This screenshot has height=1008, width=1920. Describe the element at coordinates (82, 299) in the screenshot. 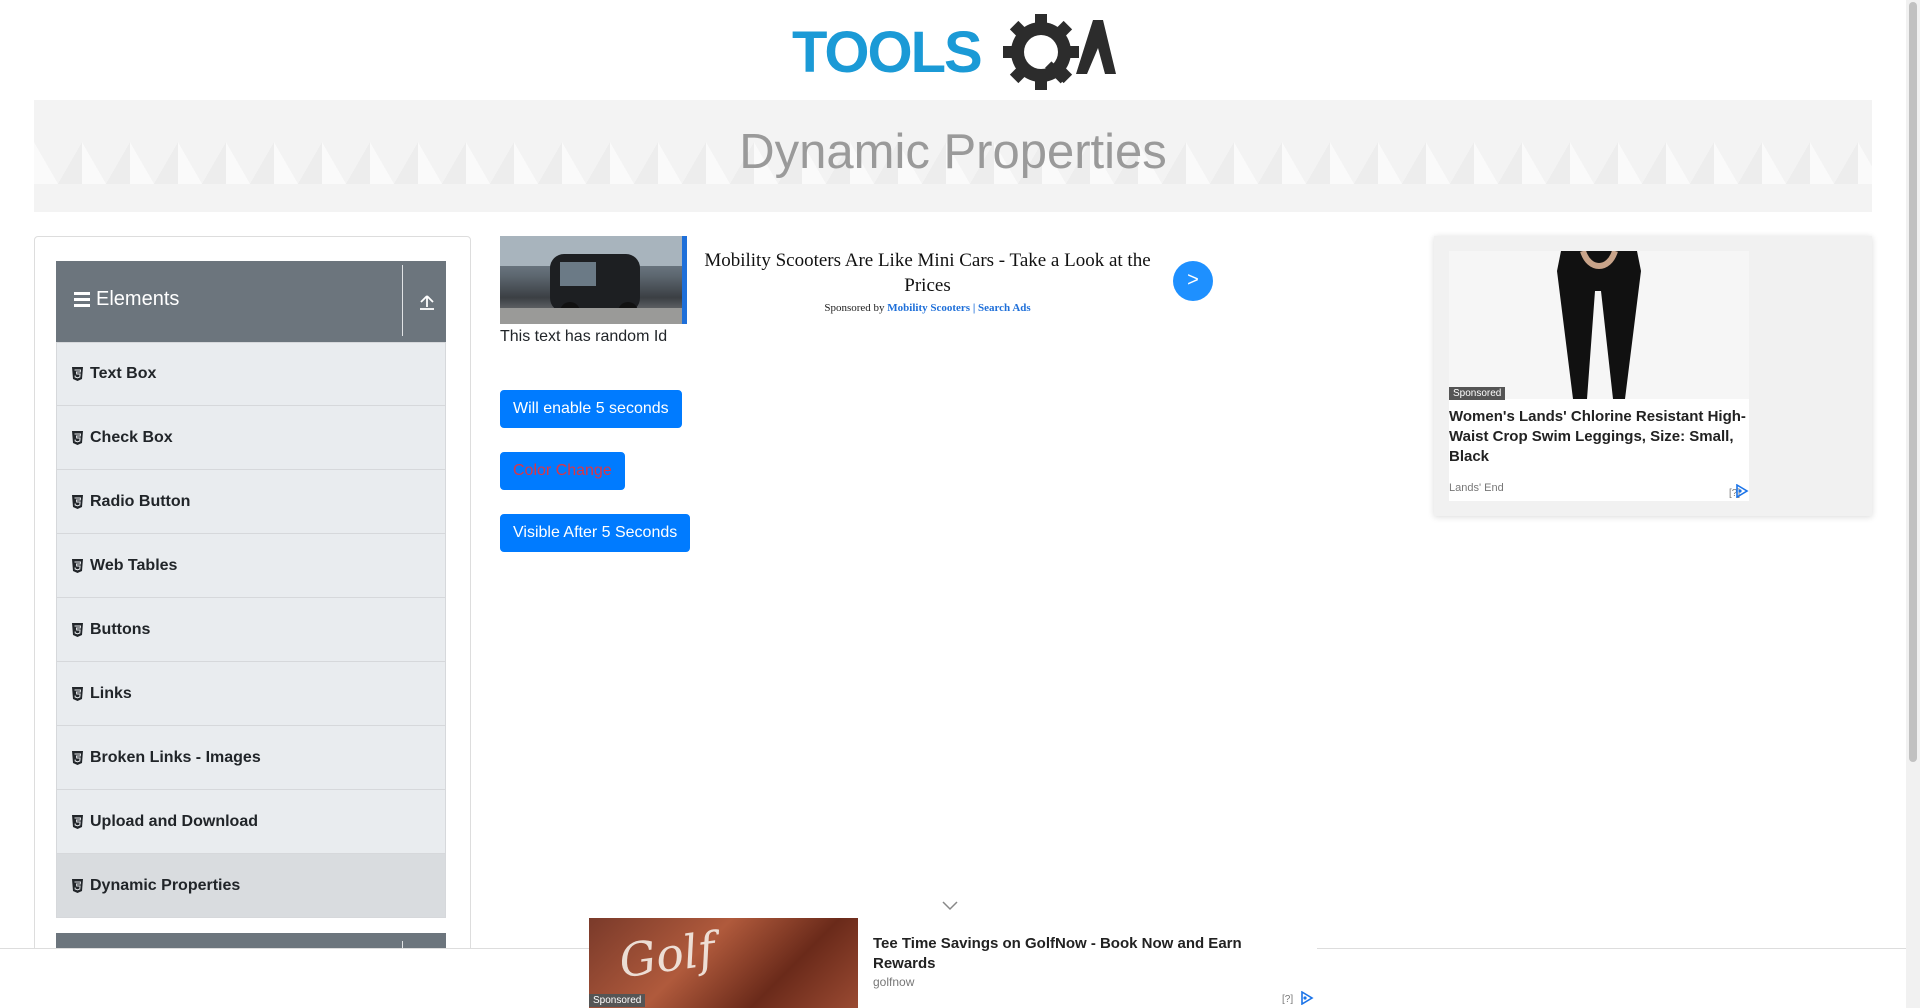

I see `hamburger-icon` at that location.